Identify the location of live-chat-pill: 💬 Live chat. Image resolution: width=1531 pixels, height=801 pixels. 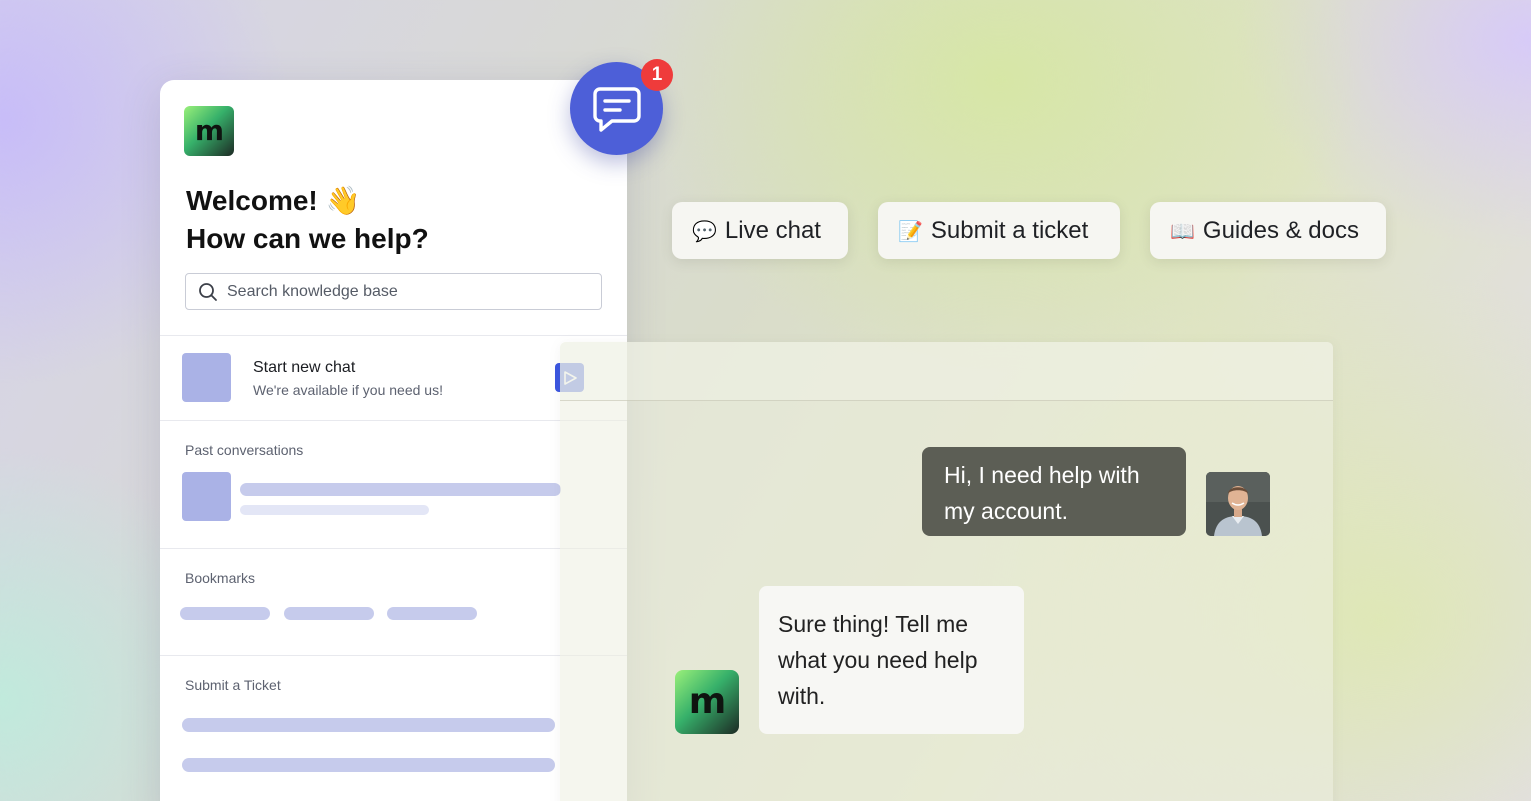
(760, 230).